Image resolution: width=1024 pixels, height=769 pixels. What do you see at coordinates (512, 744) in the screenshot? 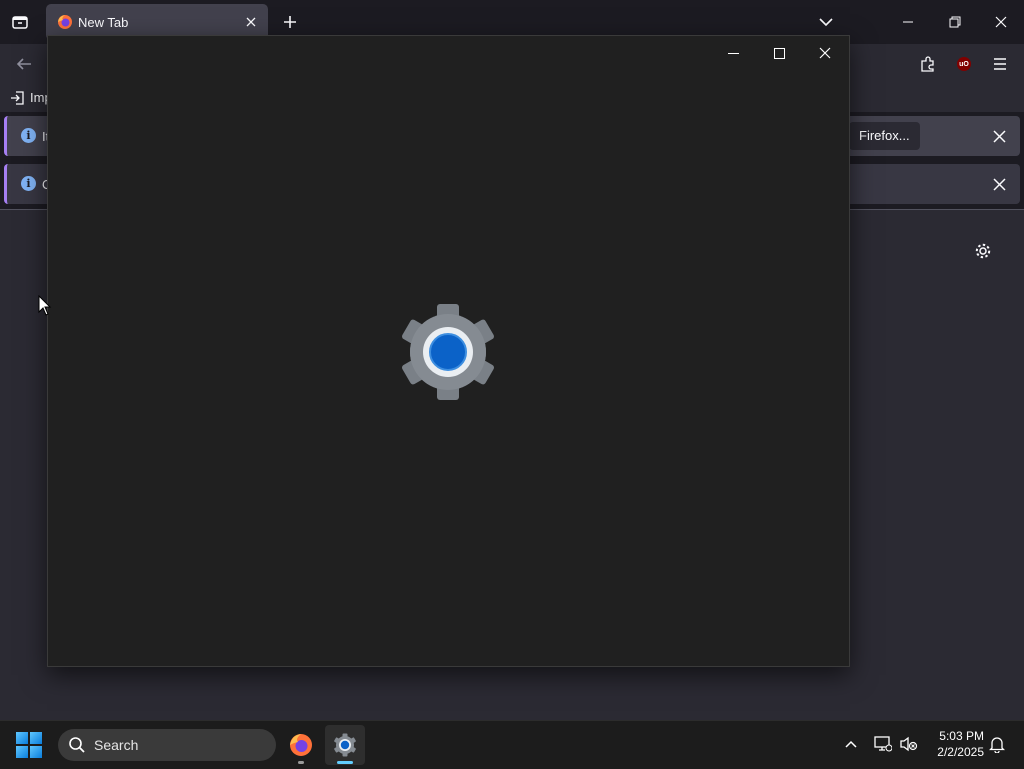
I see `taskbar: Search 5:03 PM 2/2/2025` at bounding box center [512, 744].